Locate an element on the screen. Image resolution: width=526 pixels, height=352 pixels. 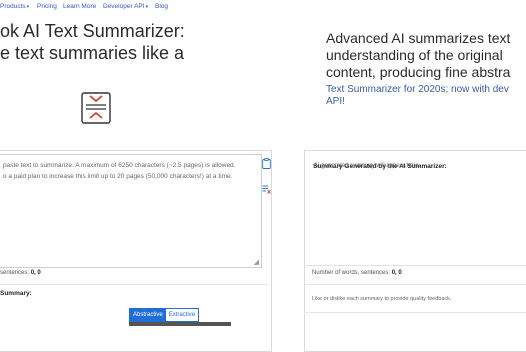
page-title-line: e text summaries like a is located at coordinates (92, 53).